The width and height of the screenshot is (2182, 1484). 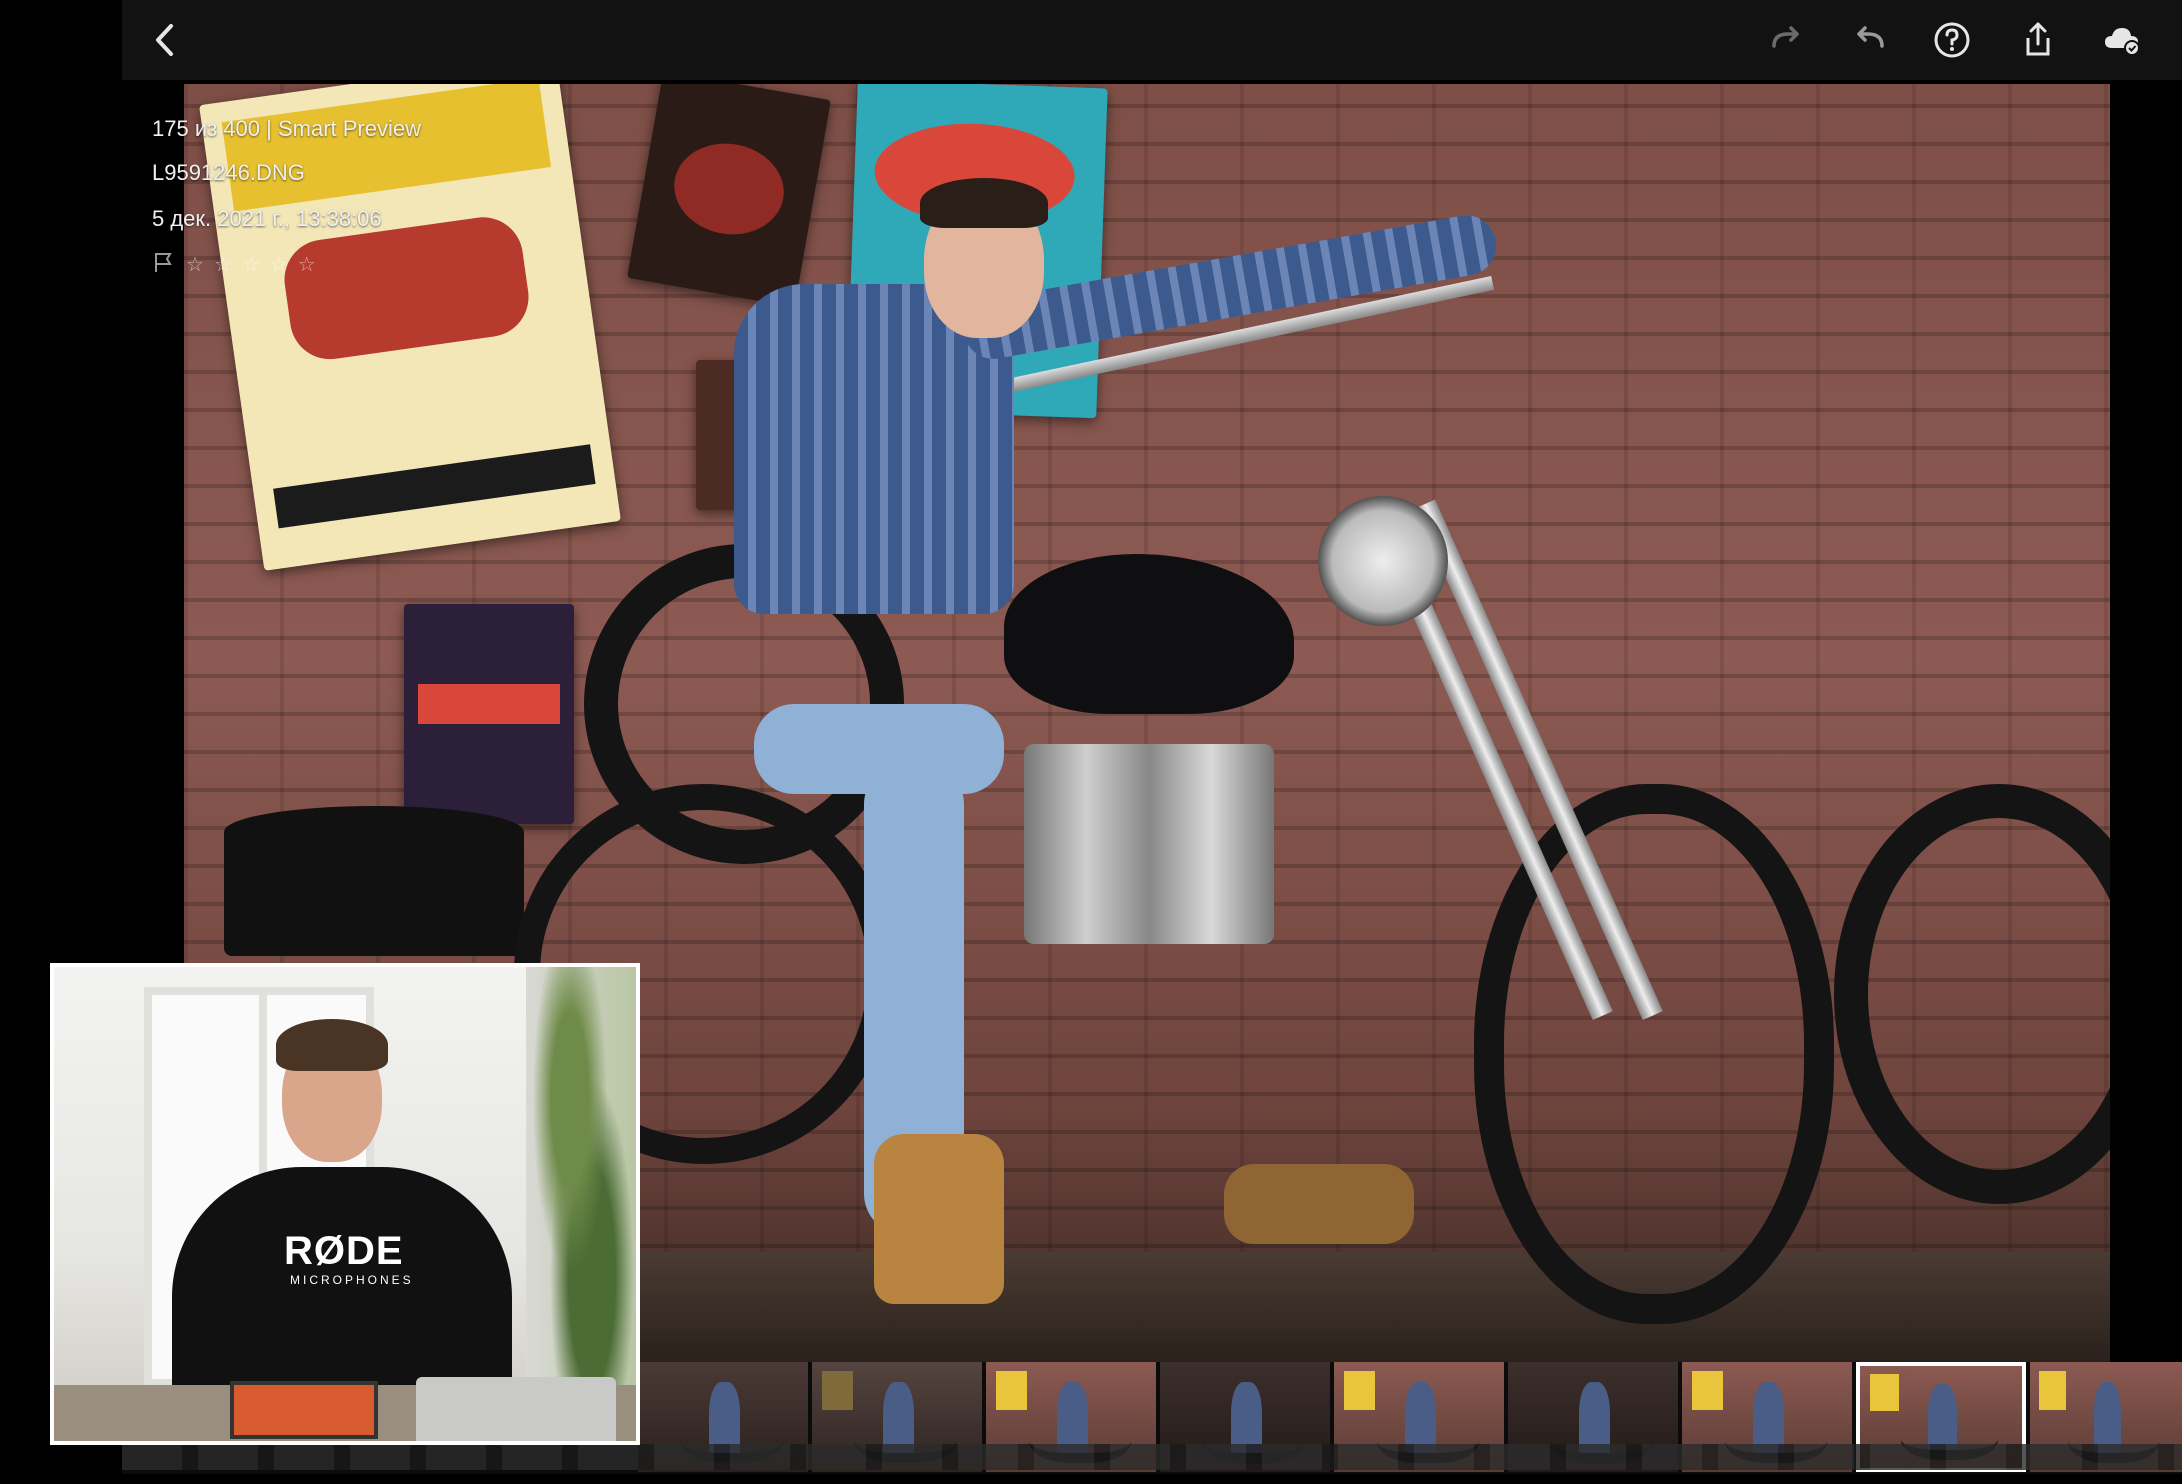 What do you see at coordinates (166, 40) in the screenshot?
I see `chevron-left-icon` at bounding box center [166, 40].